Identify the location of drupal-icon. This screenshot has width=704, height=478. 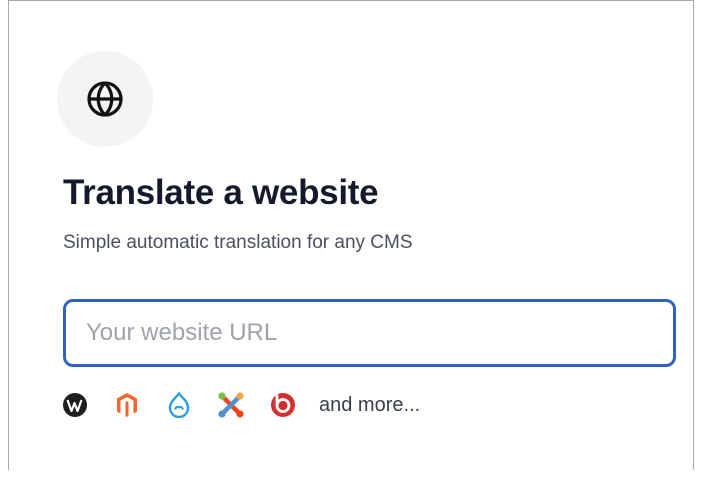
(179, 405).